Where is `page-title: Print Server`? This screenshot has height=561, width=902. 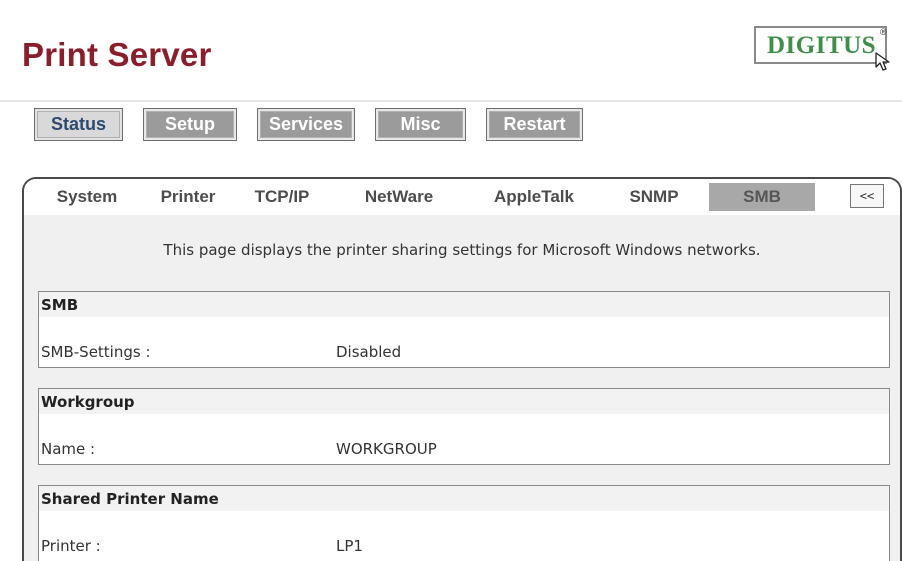 page-title: Print Server is located at coordinates (117, 54).